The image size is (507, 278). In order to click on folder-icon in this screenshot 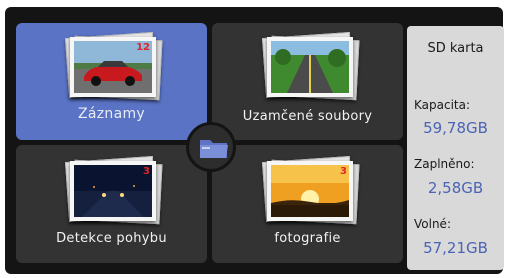, I will do `click(214, 149)`.